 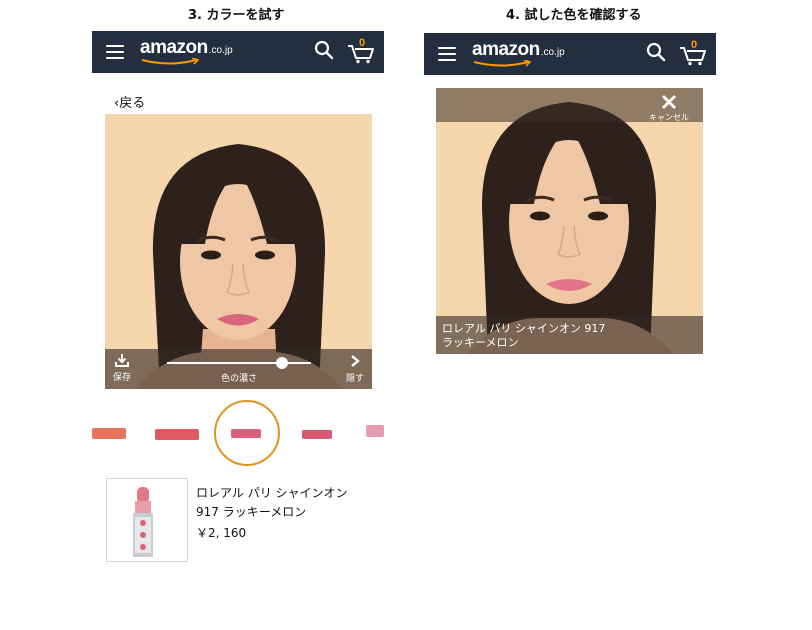 What do you see at coordinates (480, 342) in the screenshot?
I see `caption-line2: ラッキーメロン` at bounding box center [480, 342].